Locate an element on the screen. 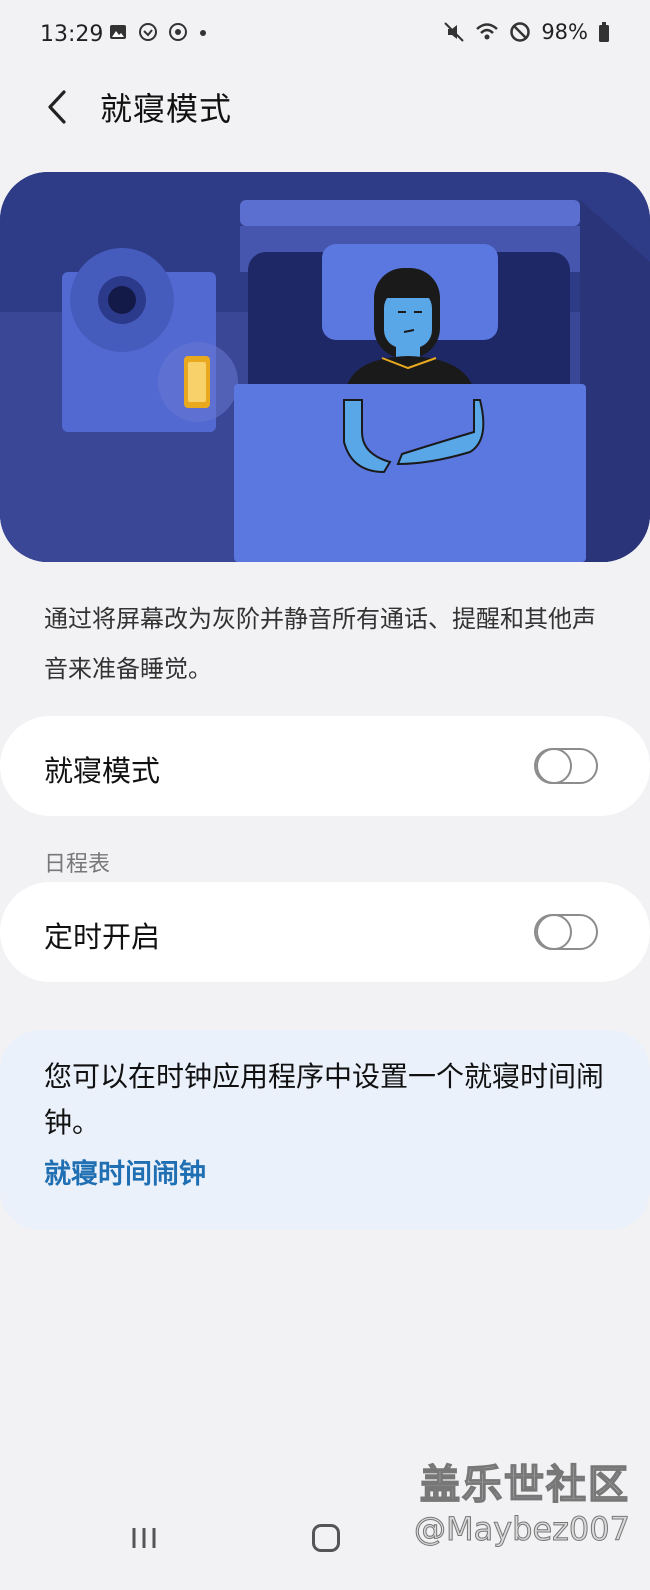 The width and height of the screenshot is (650, 1590). status-time: 13:29 is located at coordinates (72, 34).